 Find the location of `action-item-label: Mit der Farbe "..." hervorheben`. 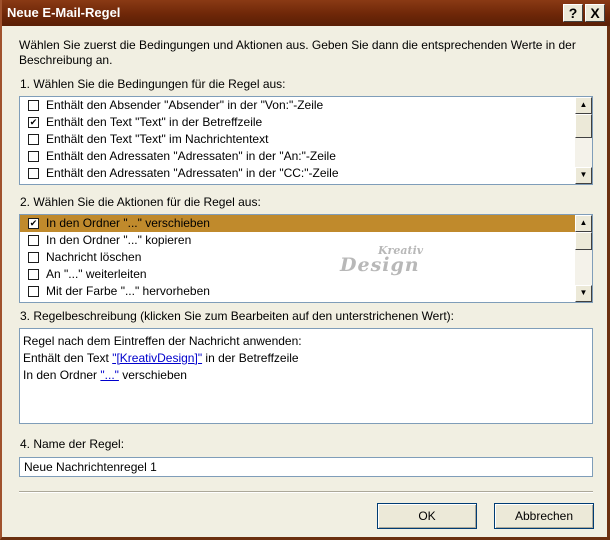

action-item-label: Mit der Farbe "..." hervorheben is located at coordinates (128, 291).